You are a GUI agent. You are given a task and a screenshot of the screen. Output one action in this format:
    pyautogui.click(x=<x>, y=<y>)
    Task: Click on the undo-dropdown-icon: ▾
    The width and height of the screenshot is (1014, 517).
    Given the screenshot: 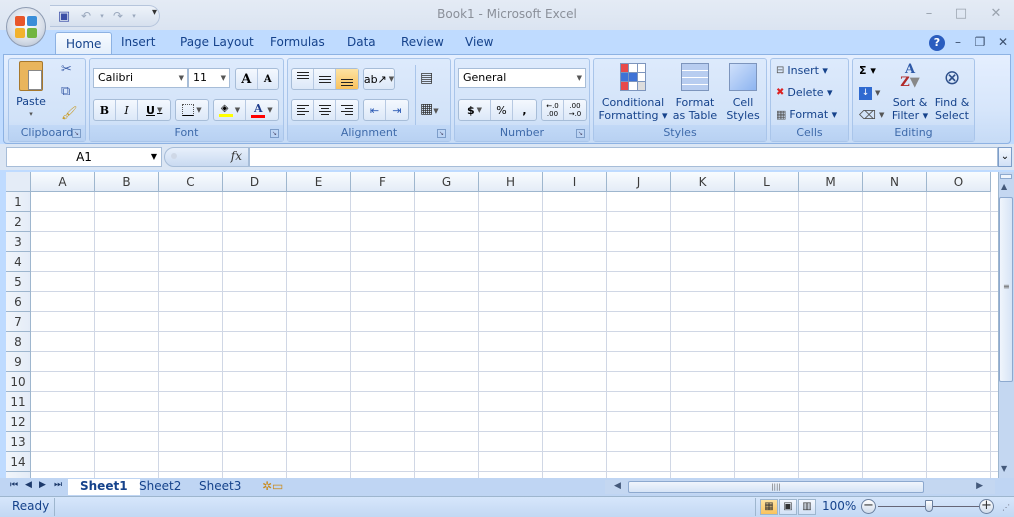 What is the action you would take?
    pyautogui.click(x=102, y=16)
    